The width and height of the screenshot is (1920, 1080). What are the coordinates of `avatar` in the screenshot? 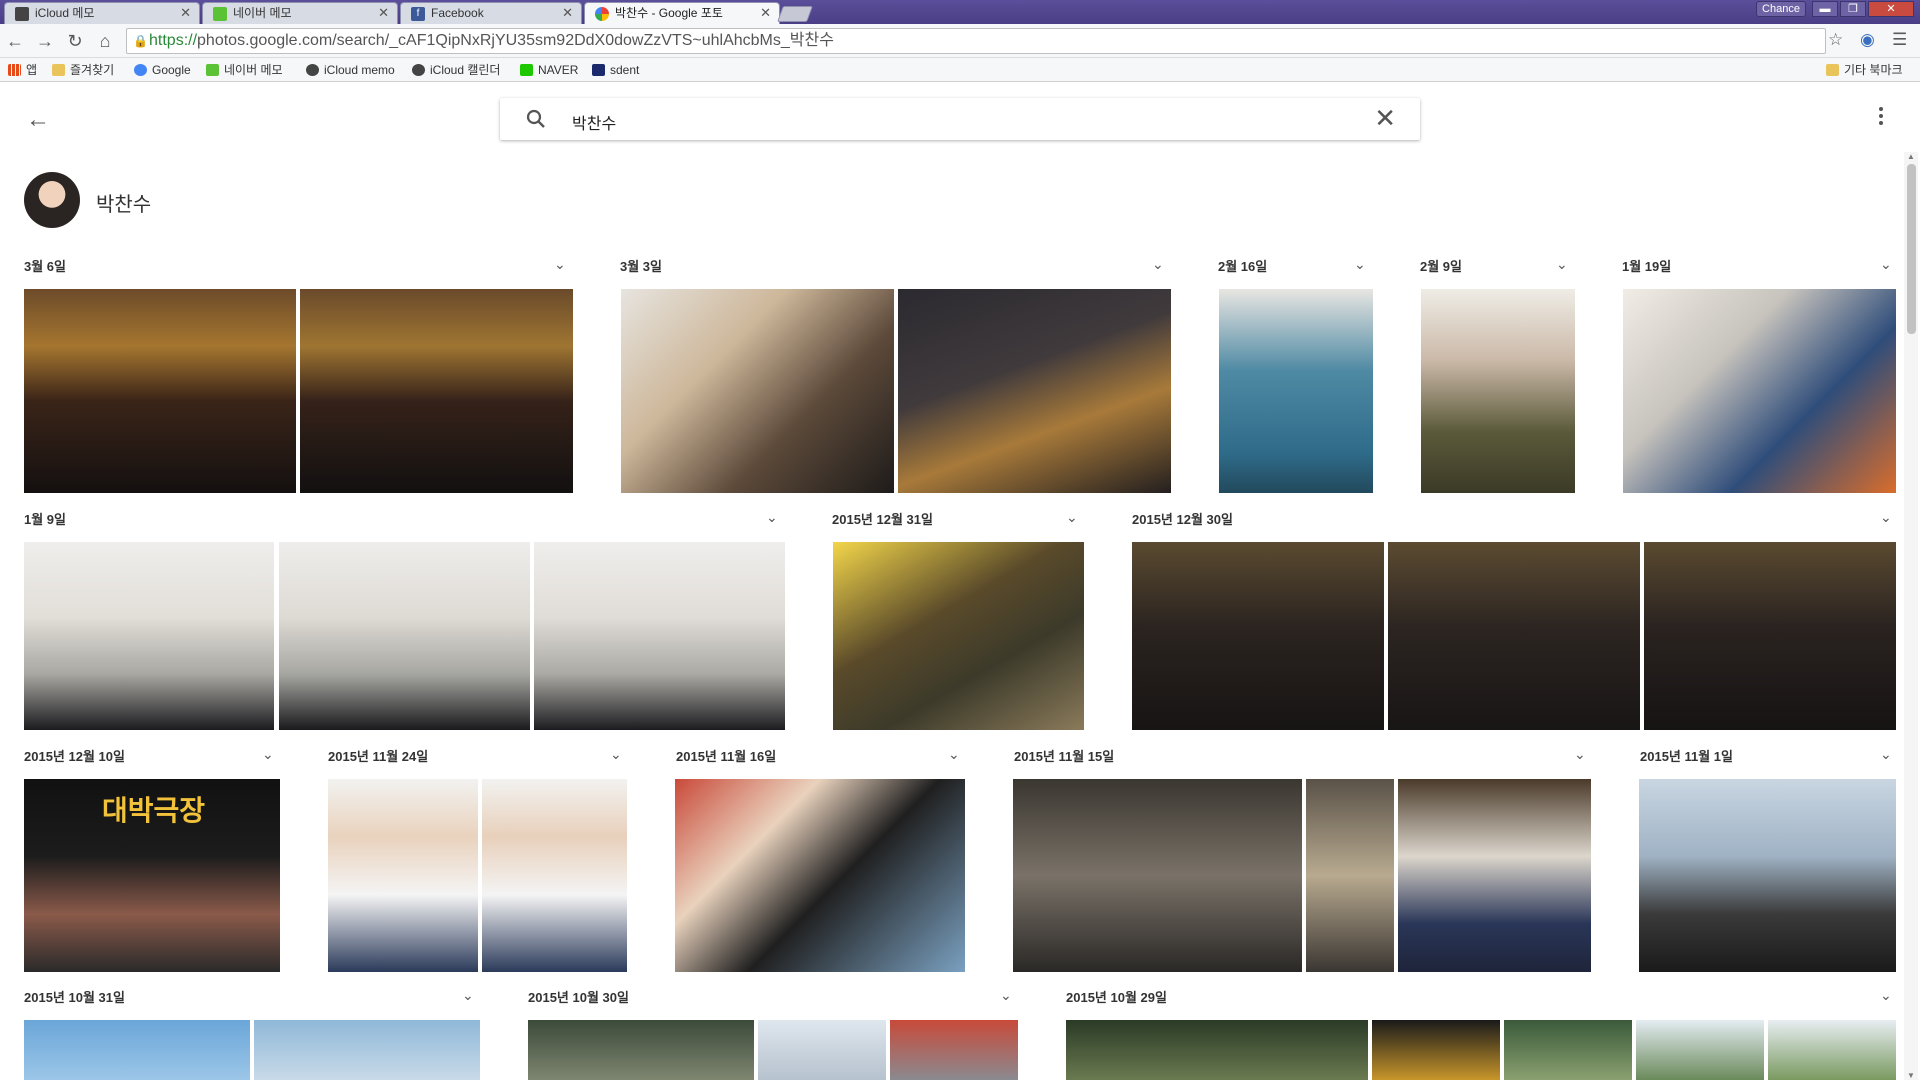 It's located at (52, 200).